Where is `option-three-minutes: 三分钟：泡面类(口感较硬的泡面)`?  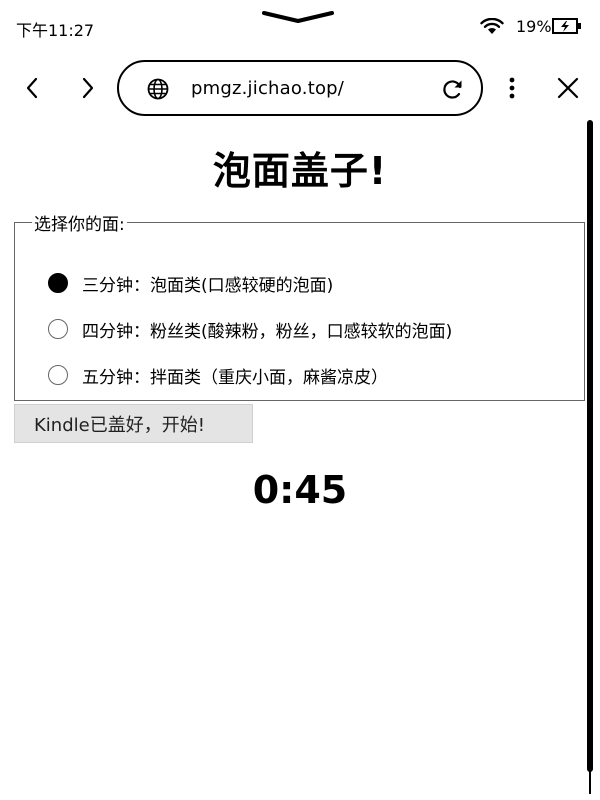
option-three-minutes: 三分钟：泡面类(口感较硬的泡面) is located at coordinates (190, 283).